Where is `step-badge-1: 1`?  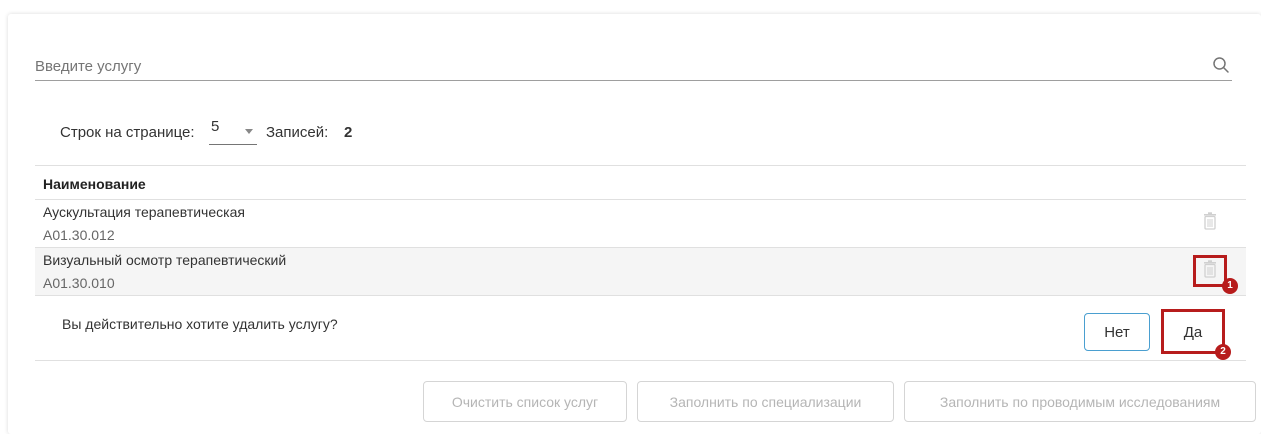
step-badge-1: 1 is located at coordinates (1230, 286).